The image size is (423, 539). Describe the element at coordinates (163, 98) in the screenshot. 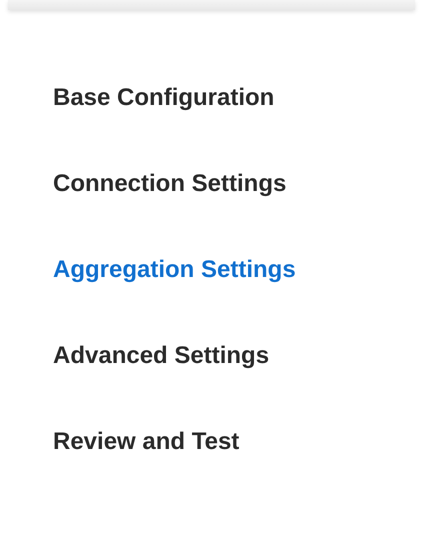

I see `nav-link: Base Configuration` at that location.